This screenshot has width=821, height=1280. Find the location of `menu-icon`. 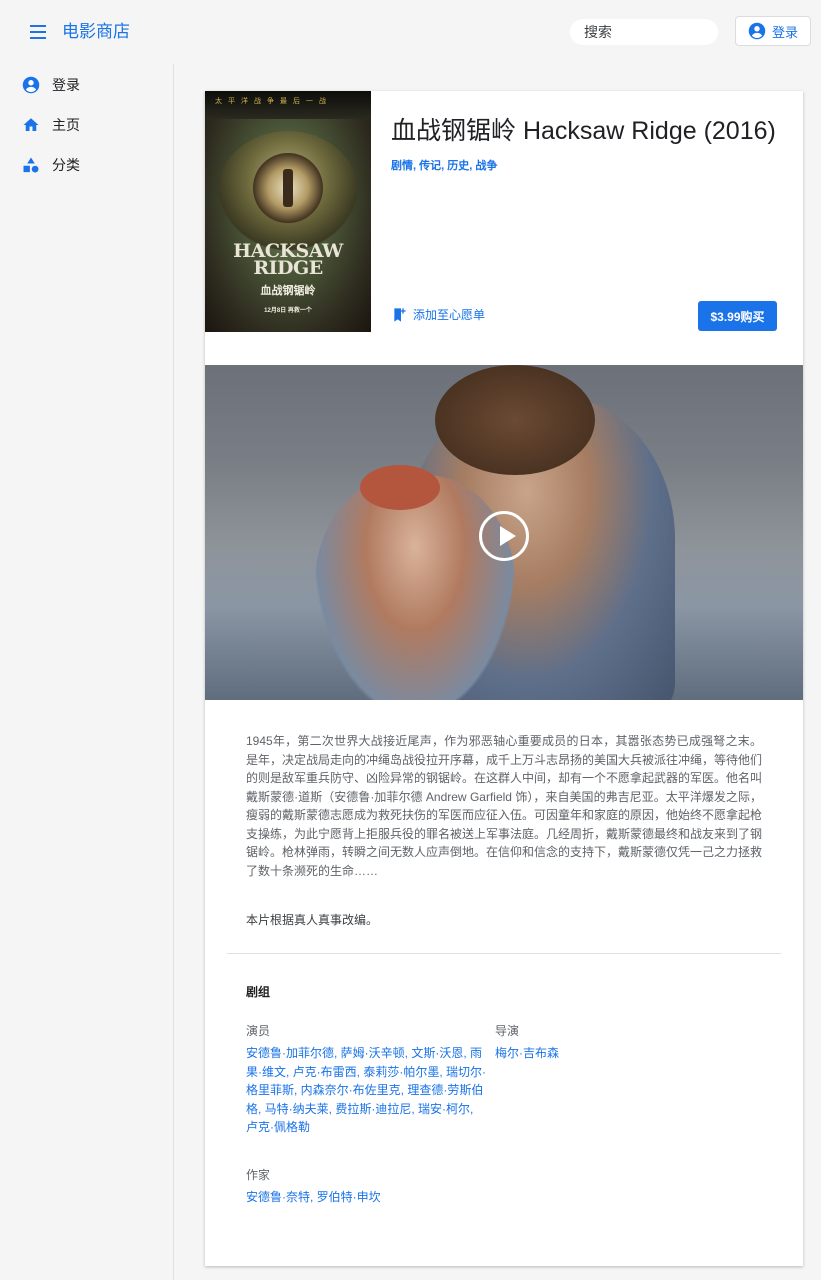

menu-icon is located at coordinates (39, 32).